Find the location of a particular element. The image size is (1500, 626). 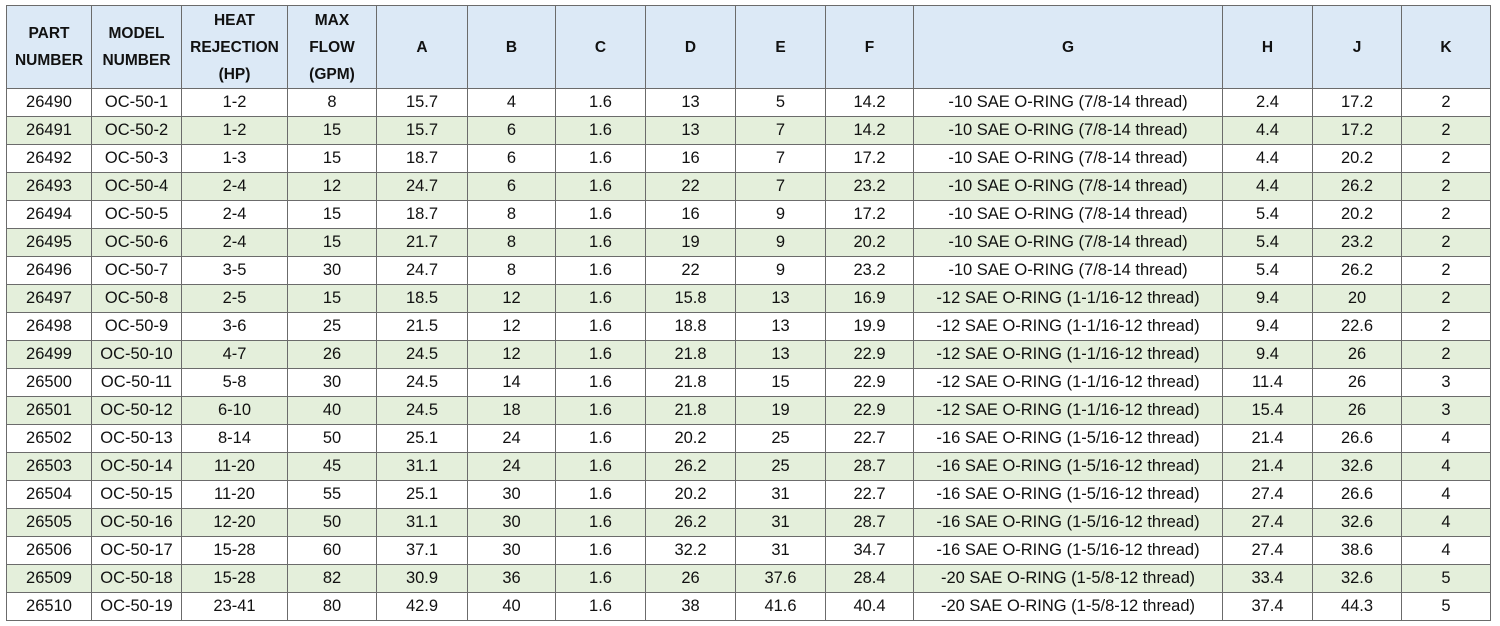

cell-f: 17.2 is located at coordinates (869, 214).